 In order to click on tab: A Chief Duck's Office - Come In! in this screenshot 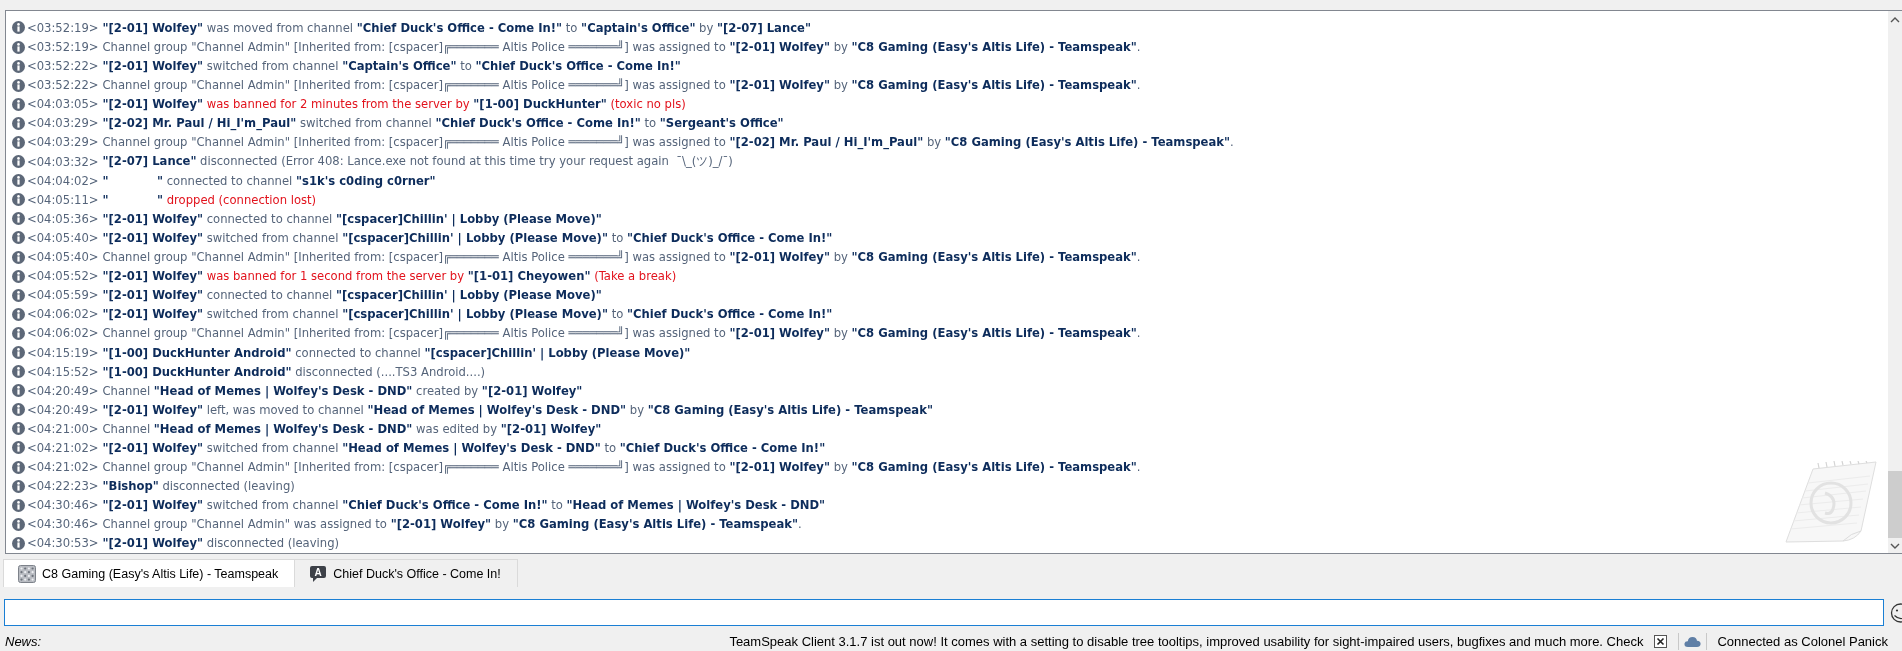, I will do `click(406, 573)`.